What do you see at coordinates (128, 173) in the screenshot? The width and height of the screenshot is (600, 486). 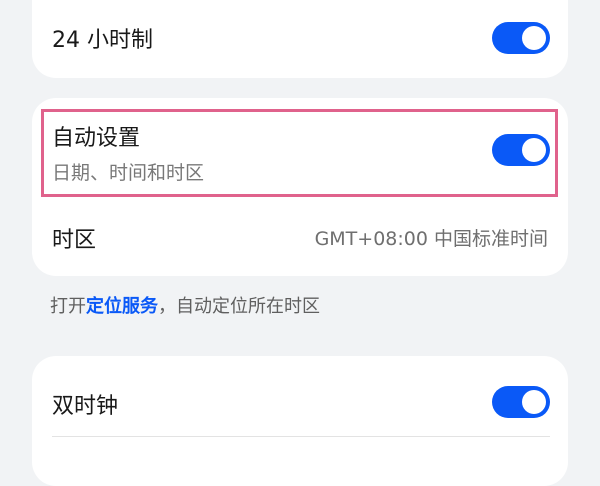 I see `sublabel-auto-set: 日期、时间和时区` at bounding box center [128, 173].